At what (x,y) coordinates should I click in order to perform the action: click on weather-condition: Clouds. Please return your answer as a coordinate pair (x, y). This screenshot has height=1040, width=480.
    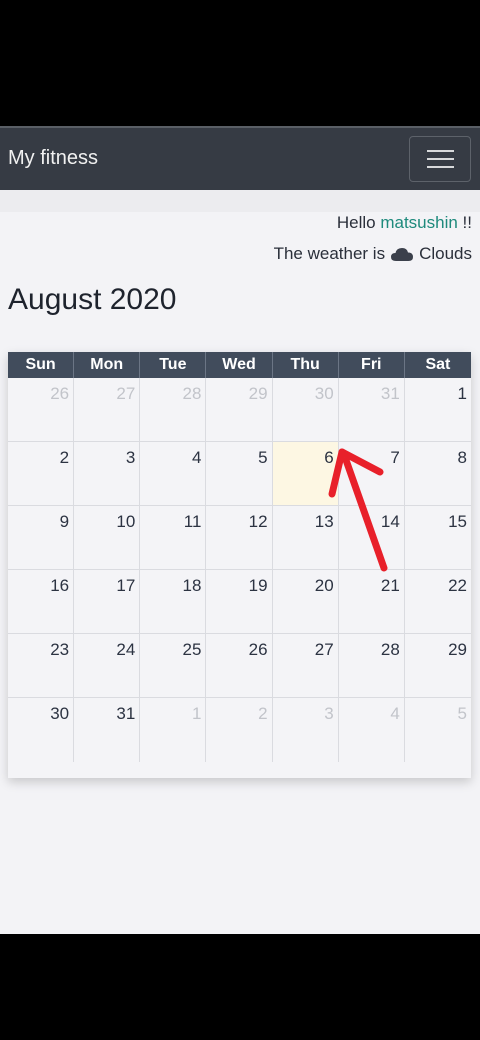
    Looking at the image, I should click on (445, 253).